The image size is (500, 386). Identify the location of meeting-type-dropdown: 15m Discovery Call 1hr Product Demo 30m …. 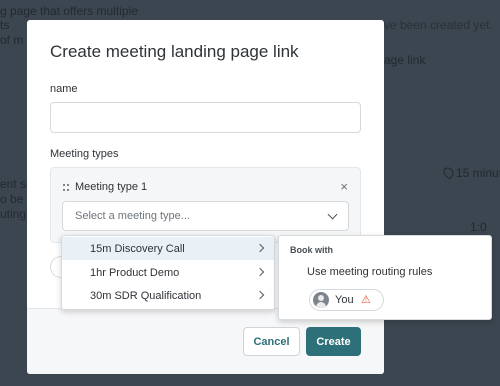
(168, 272).